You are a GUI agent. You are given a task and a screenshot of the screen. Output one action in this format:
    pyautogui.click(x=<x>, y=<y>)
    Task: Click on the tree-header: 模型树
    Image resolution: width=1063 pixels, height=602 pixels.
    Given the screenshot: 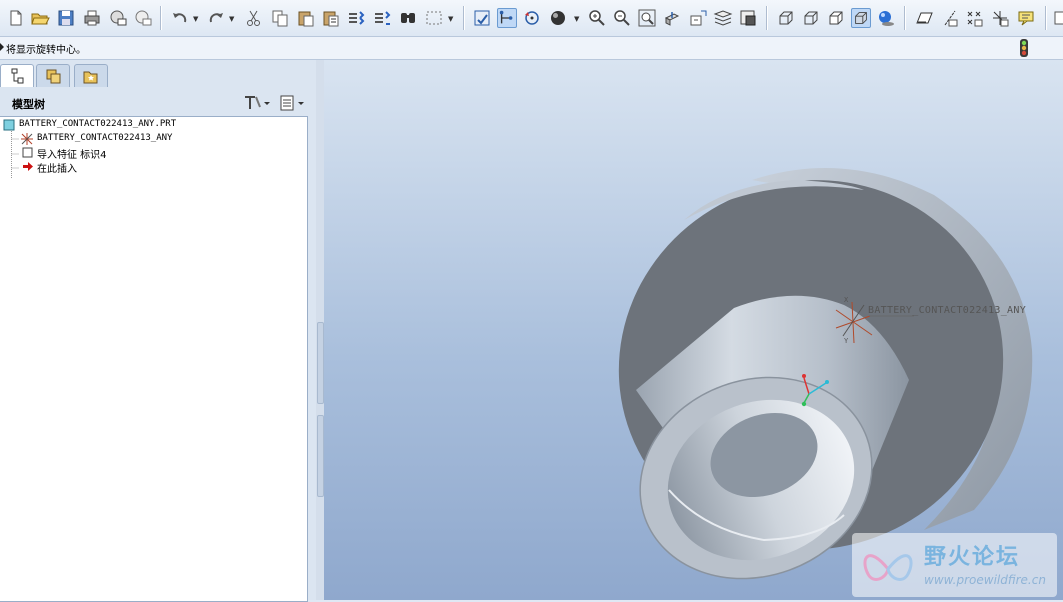 What is the action you would take?
    pyautogui.click(x=155, y=103)
    